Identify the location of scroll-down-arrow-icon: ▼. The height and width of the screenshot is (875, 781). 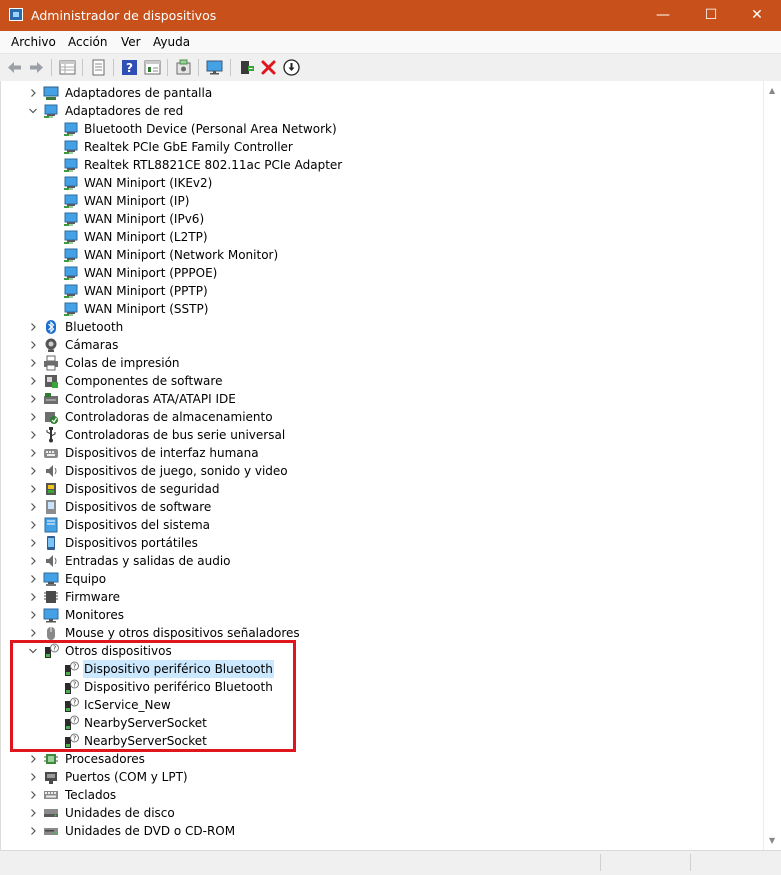
(772, 840).